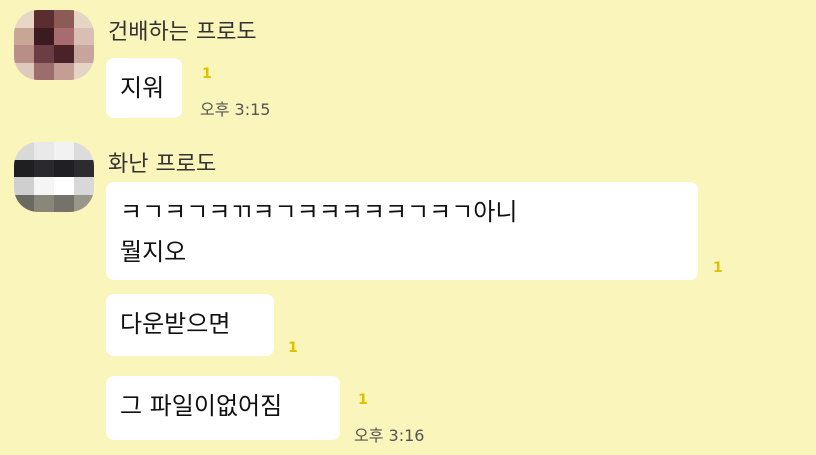  I want to click on sender-name: 화난 프로도, so click(162, 164).